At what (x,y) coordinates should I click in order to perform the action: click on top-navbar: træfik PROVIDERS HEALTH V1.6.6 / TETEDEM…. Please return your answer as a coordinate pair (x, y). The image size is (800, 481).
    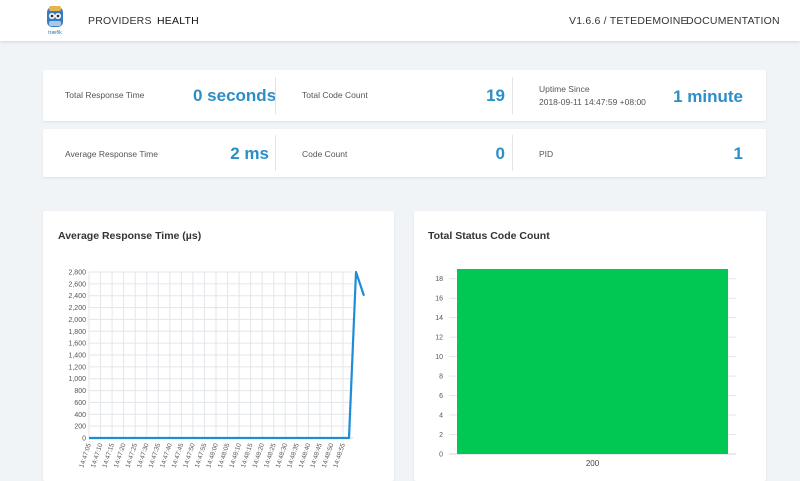
    Looking at the image, I should click on (400, 20).